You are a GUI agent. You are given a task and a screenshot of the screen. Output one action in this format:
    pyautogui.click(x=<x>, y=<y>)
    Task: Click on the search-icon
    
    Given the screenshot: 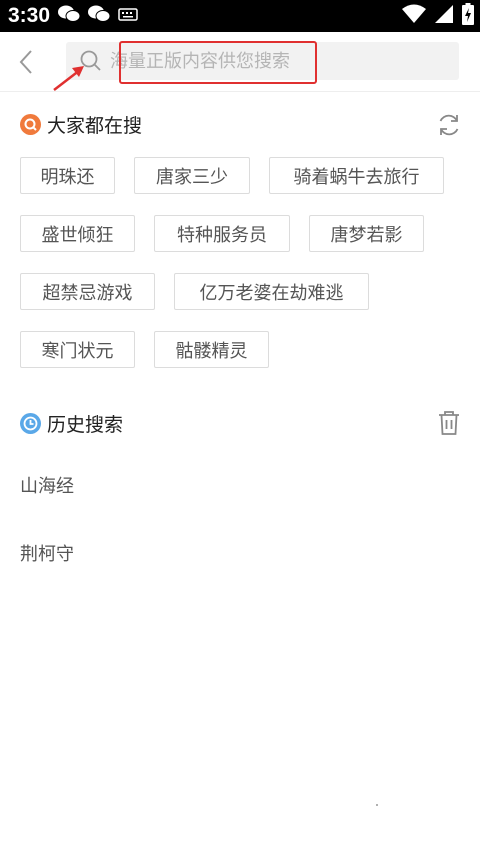 What is the action you would take?
    pyautogui.click(x=91, y=61)
    